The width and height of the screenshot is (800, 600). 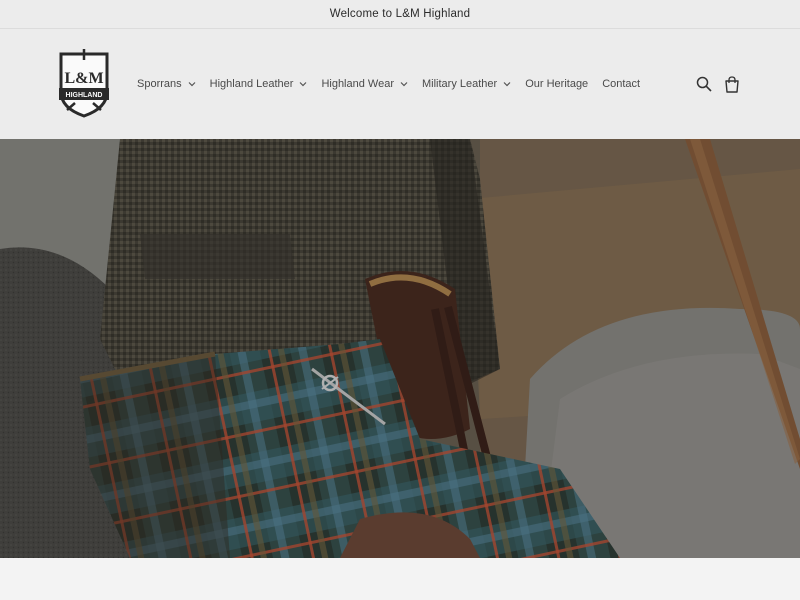 I want to click on nav-item-contact: Contact, so click(x=621, y=84).